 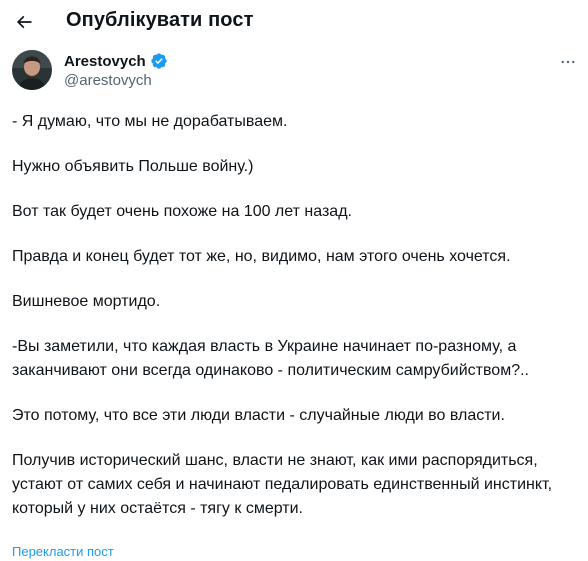 I want to click on post-paragraph: Вишневое мортидо., so click(x=86, y=301).